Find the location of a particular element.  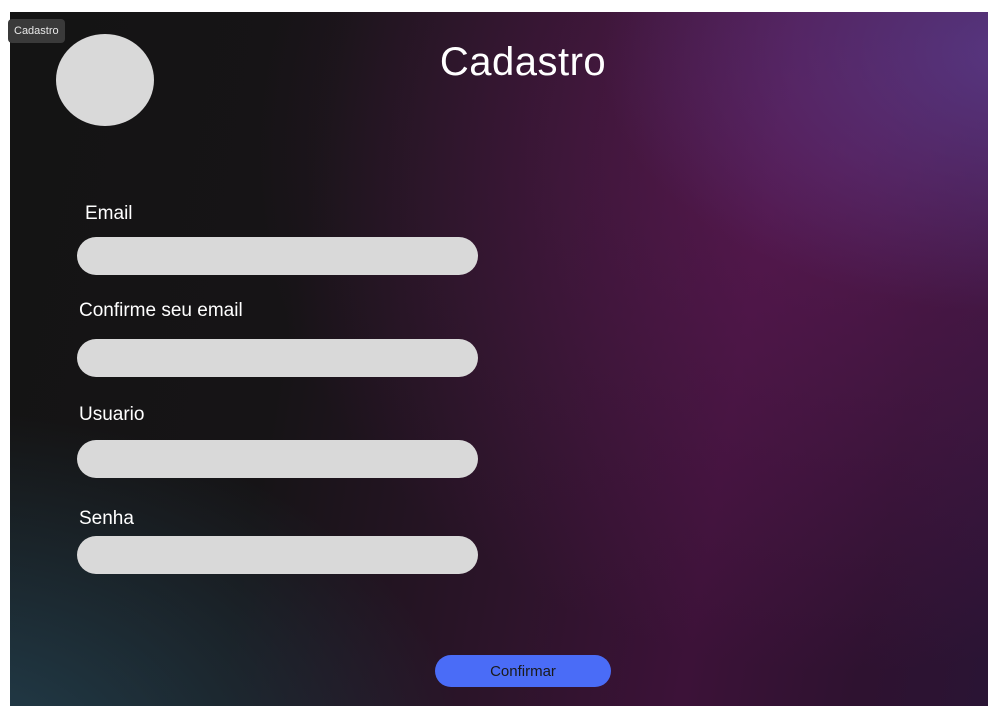

password-label: Senha is located at coordinates (106, 518).